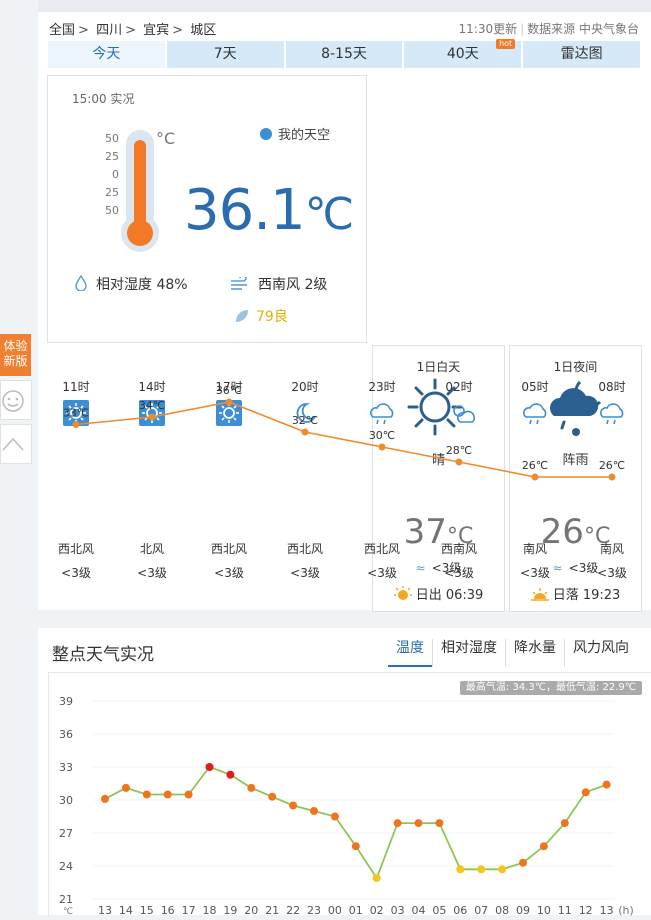 The height and width of the screenshot is (920, 651). What do you see at coordinates (272, 910) in the screenshot?
I see `x-tick-label: 21` at bounding box center [272, 910].